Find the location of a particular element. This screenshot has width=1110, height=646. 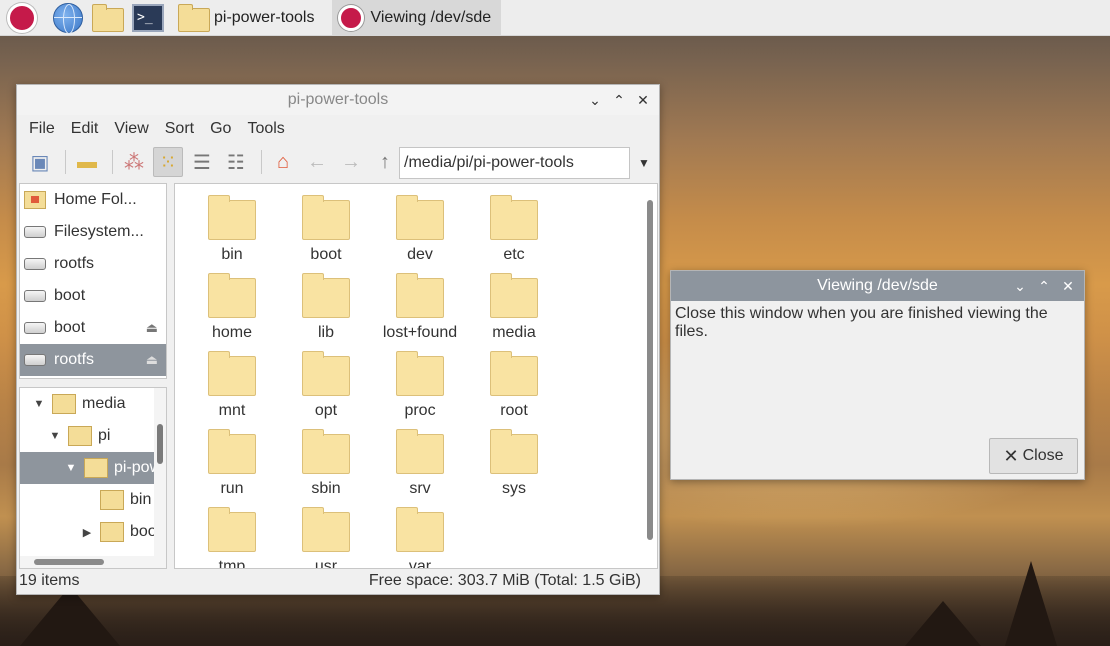

file-manager-titlebar: pi-power-tools ⌄ ⌃ ✕ is located at coordinates (338, 100).